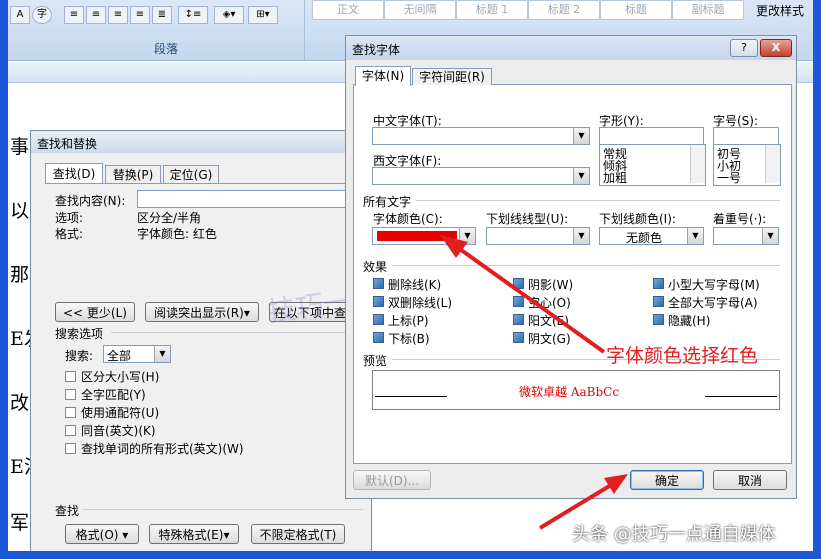 This screenshot has width=821, height=559. I want to click on annotation-text: 字体颜色选择红色, so click(682, 356).